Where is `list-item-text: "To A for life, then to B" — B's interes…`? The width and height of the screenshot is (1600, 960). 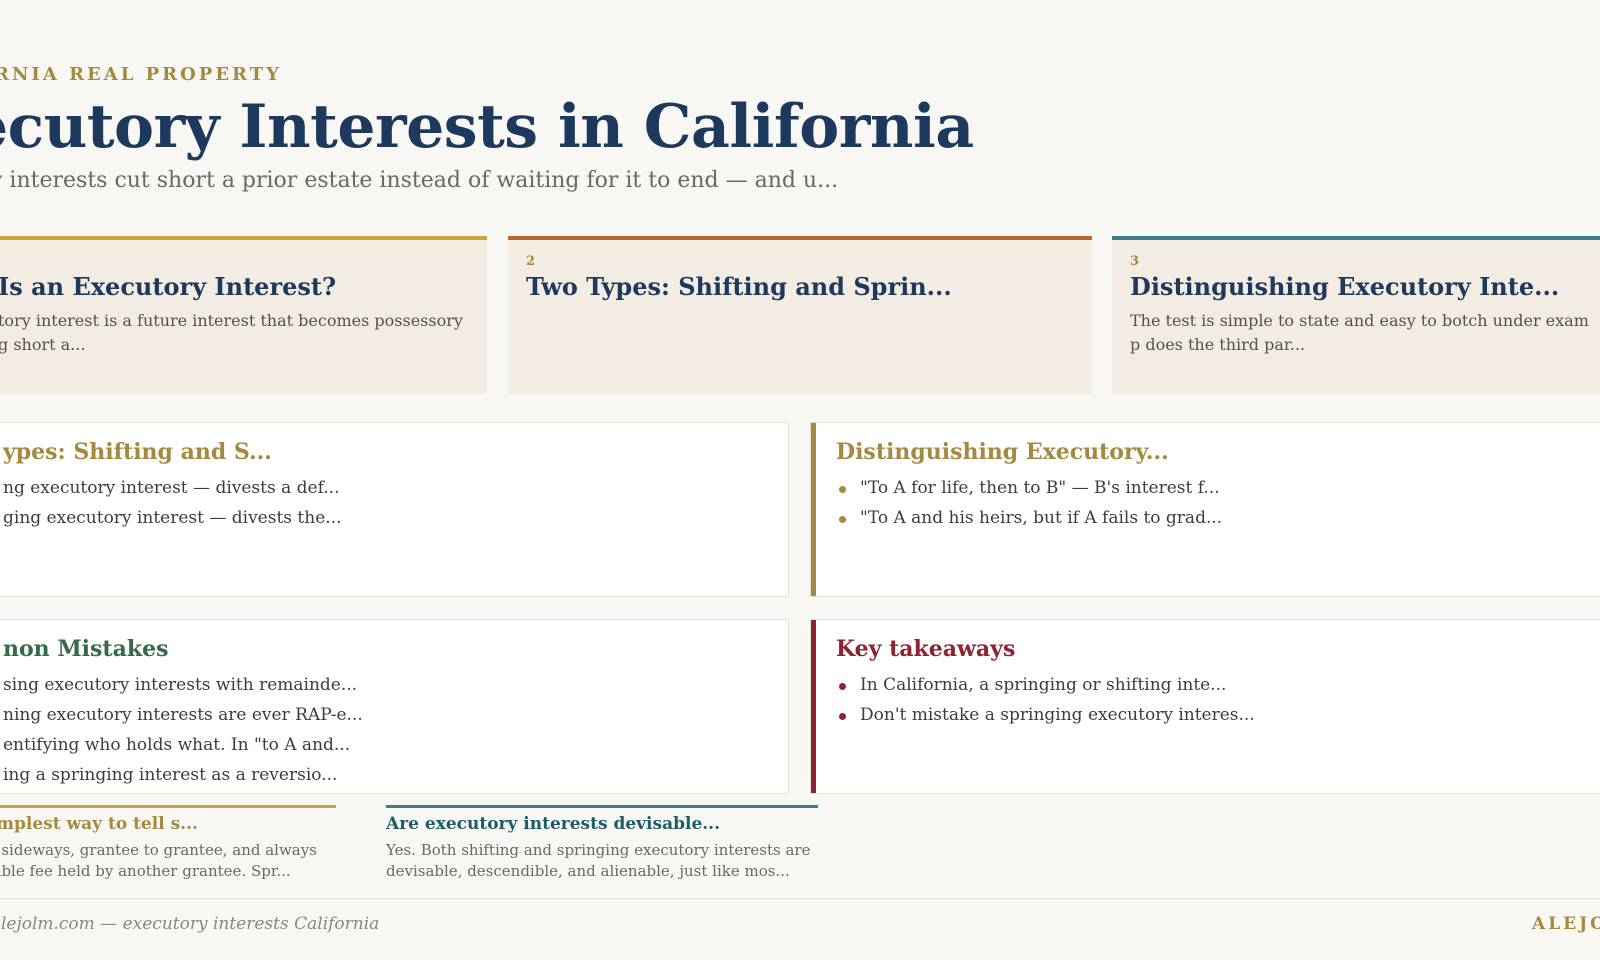 list-item-text: "To A for life, then to B" — B's interes… is located at coordinates (1040, 488).